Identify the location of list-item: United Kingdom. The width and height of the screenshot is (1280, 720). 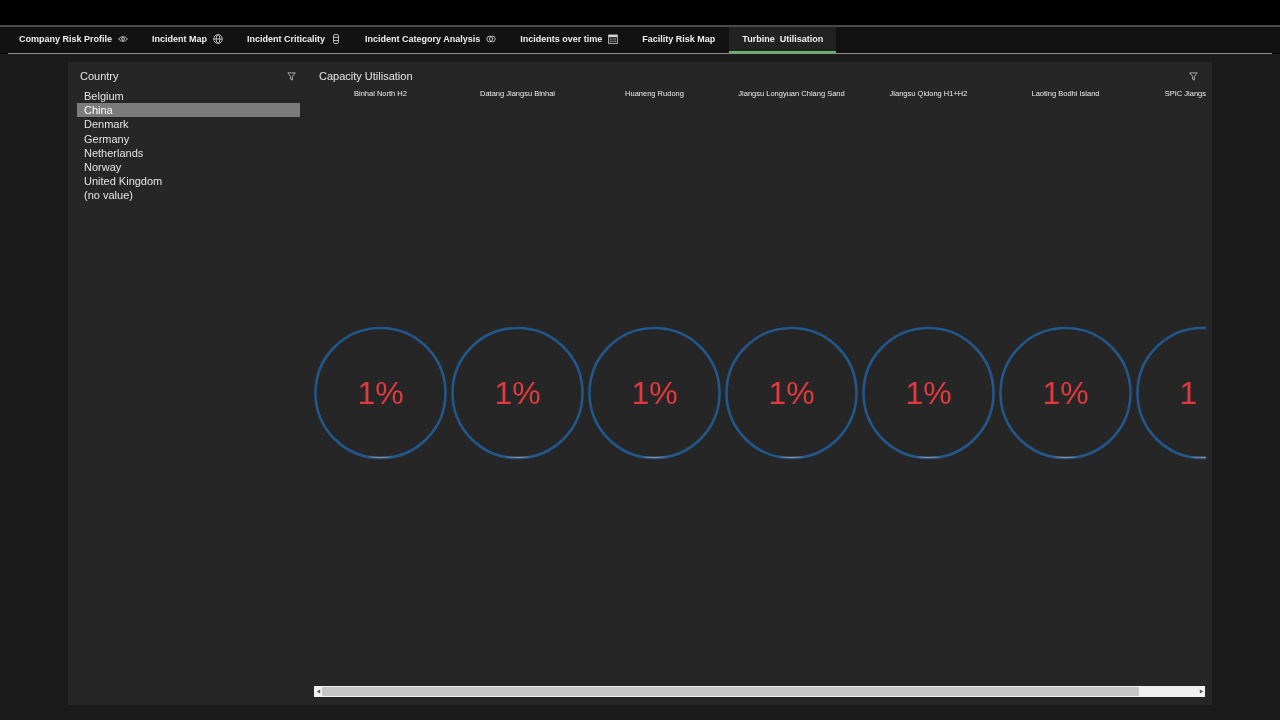
(188, 181).